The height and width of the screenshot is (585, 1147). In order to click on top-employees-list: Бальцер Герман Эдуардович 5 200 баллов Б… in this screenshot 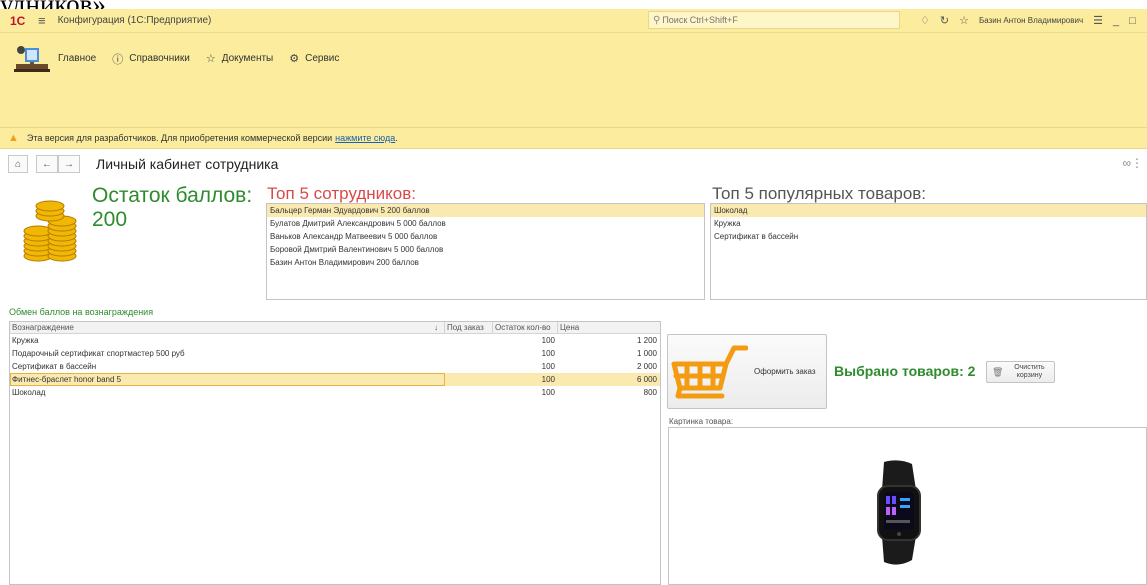, I will do `click(485, 251)`.